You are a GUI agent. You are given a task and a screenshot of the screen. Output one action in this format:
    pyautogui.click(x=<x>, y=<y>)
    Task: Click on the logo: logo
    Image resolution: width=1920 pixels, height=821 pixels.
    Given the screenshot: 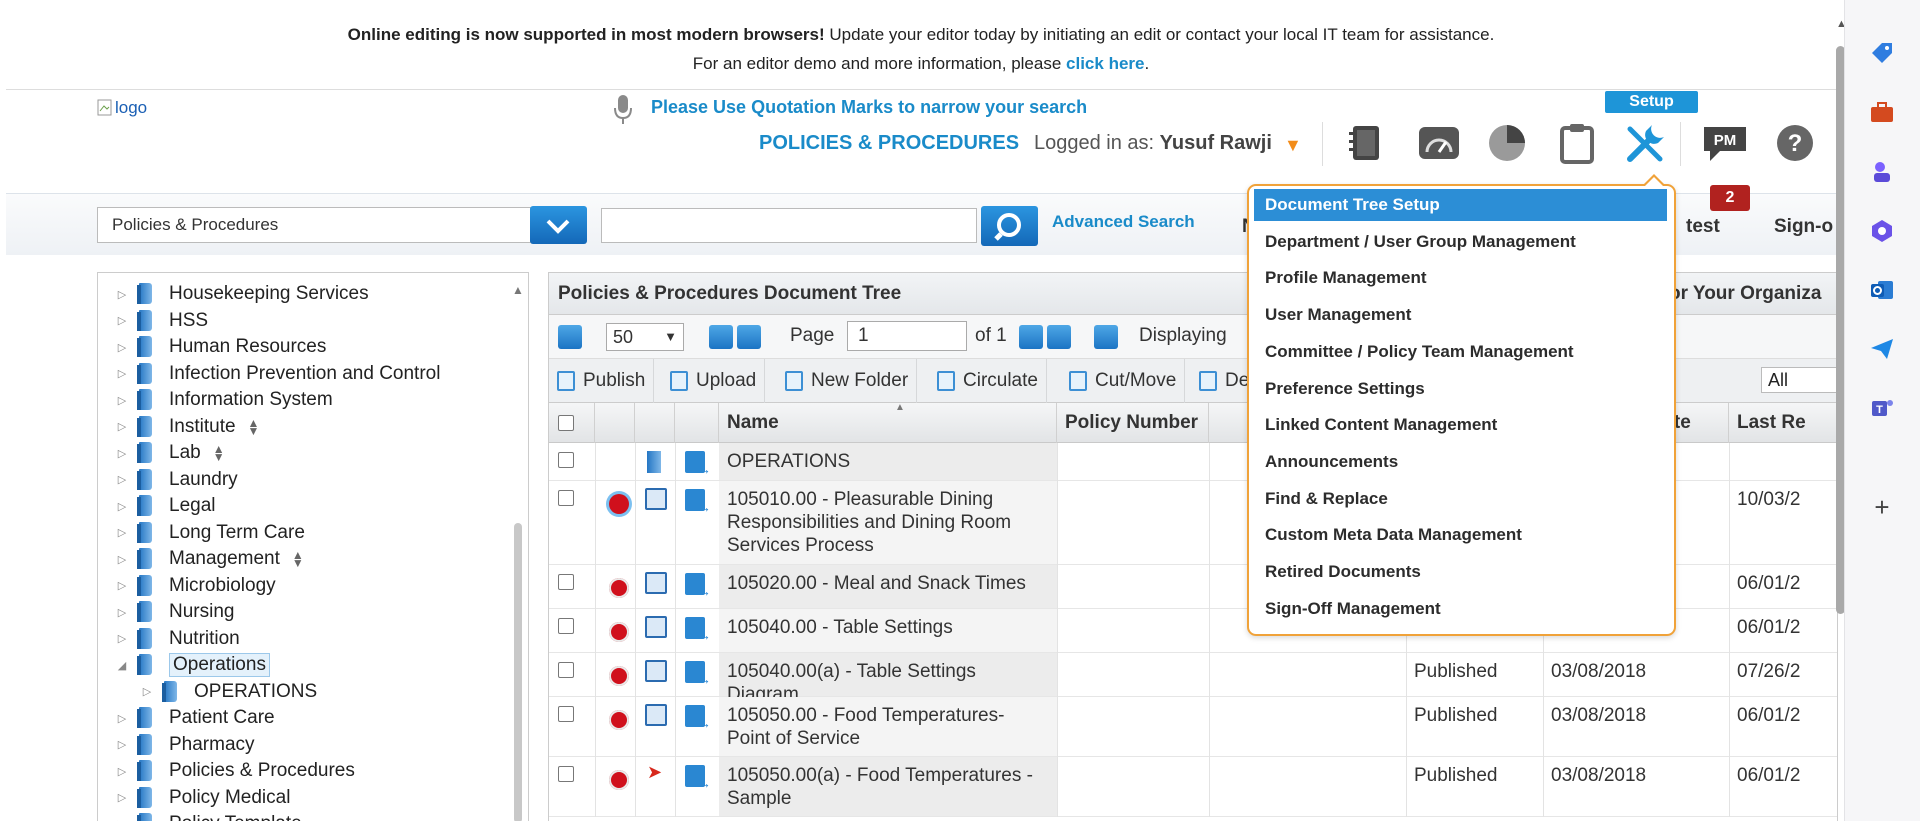 What is the action you would take?
    pyautogui.click(x=122, y=108)
    